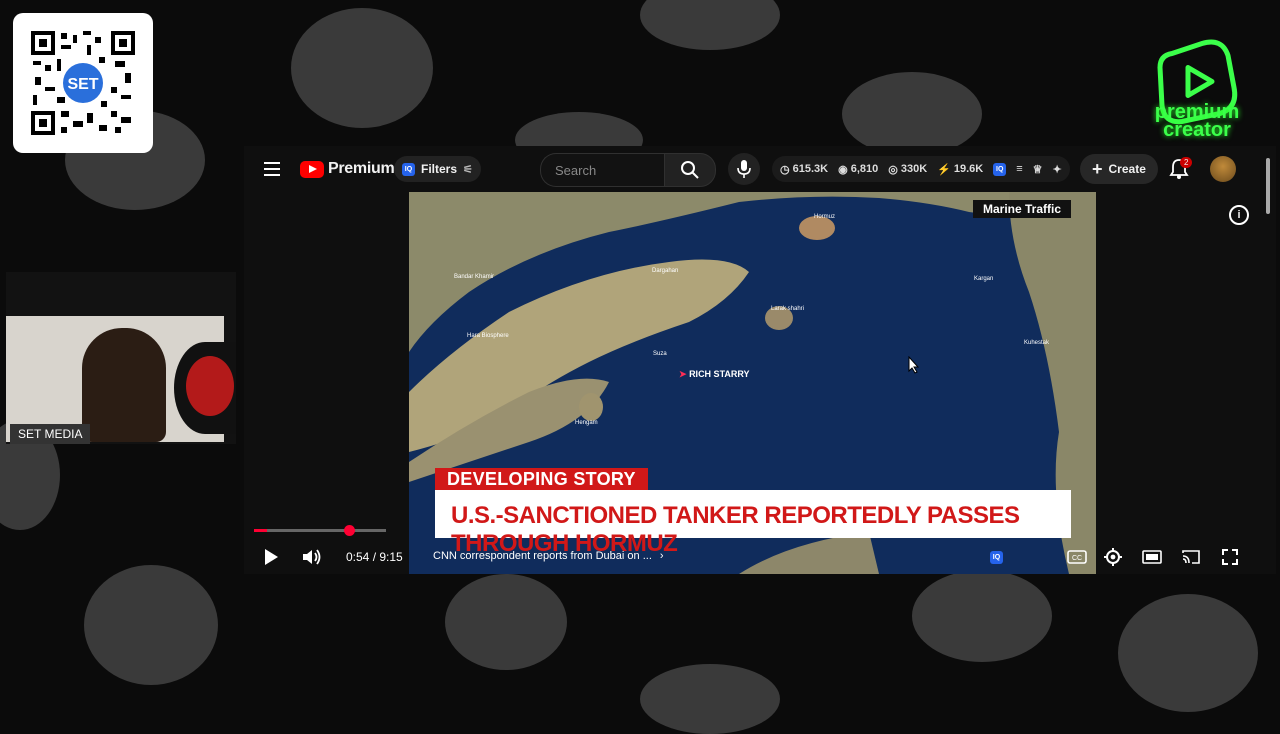 The image size is (1280, 734). Describe the element at coordinates (474, 277) in the screenshot. I see `svg-text: Bandar Khamir` at that location.